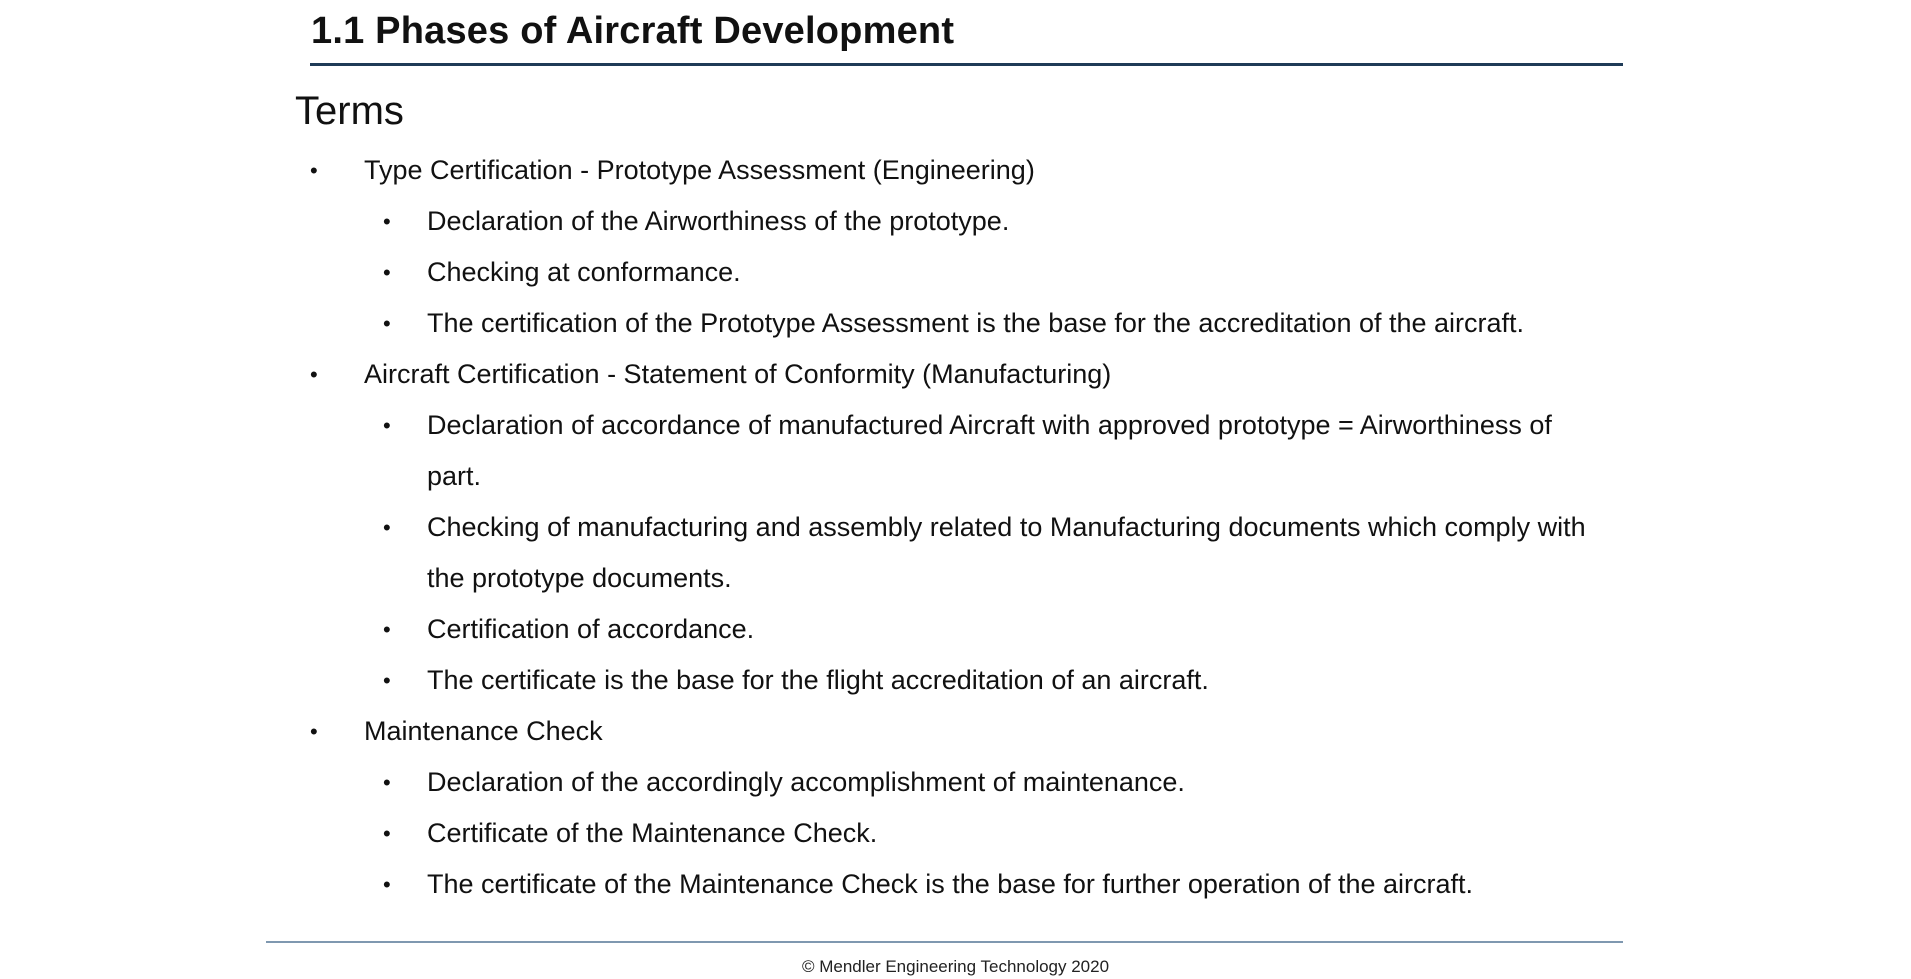 Image resolution: width=1911 pixels, height=979 pixels. What do you see at coordinates (955, 966) in the screenshot?
I see `copyright-footer: © Mendler Engineering Technology 2020` at bounding box center [955, 966].